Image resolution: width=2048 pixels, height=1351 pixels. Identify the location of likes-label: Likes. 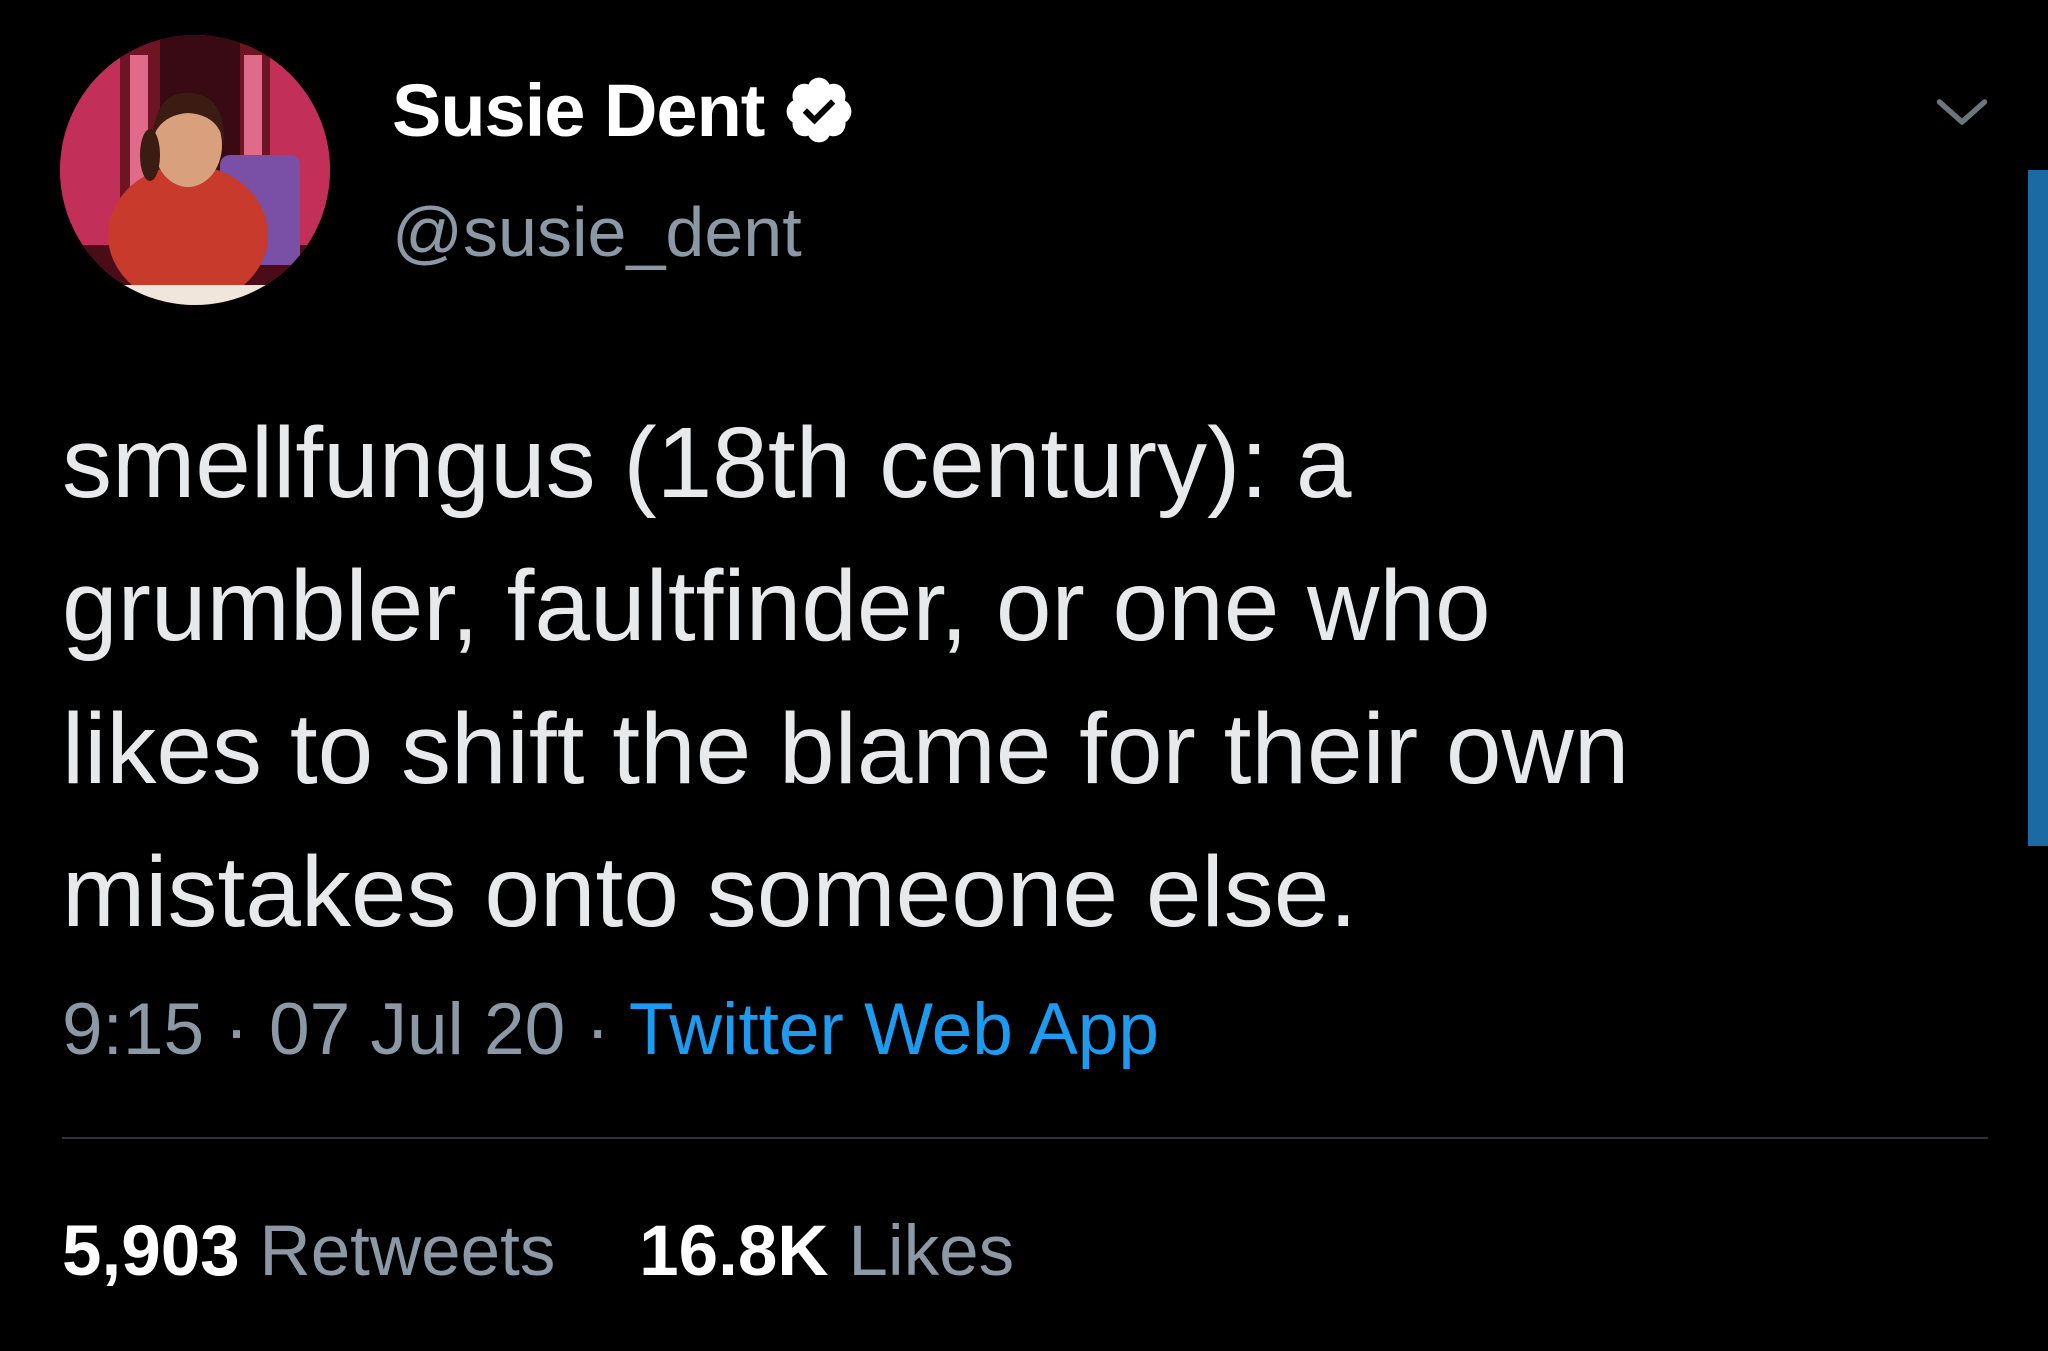
(931, 1251).